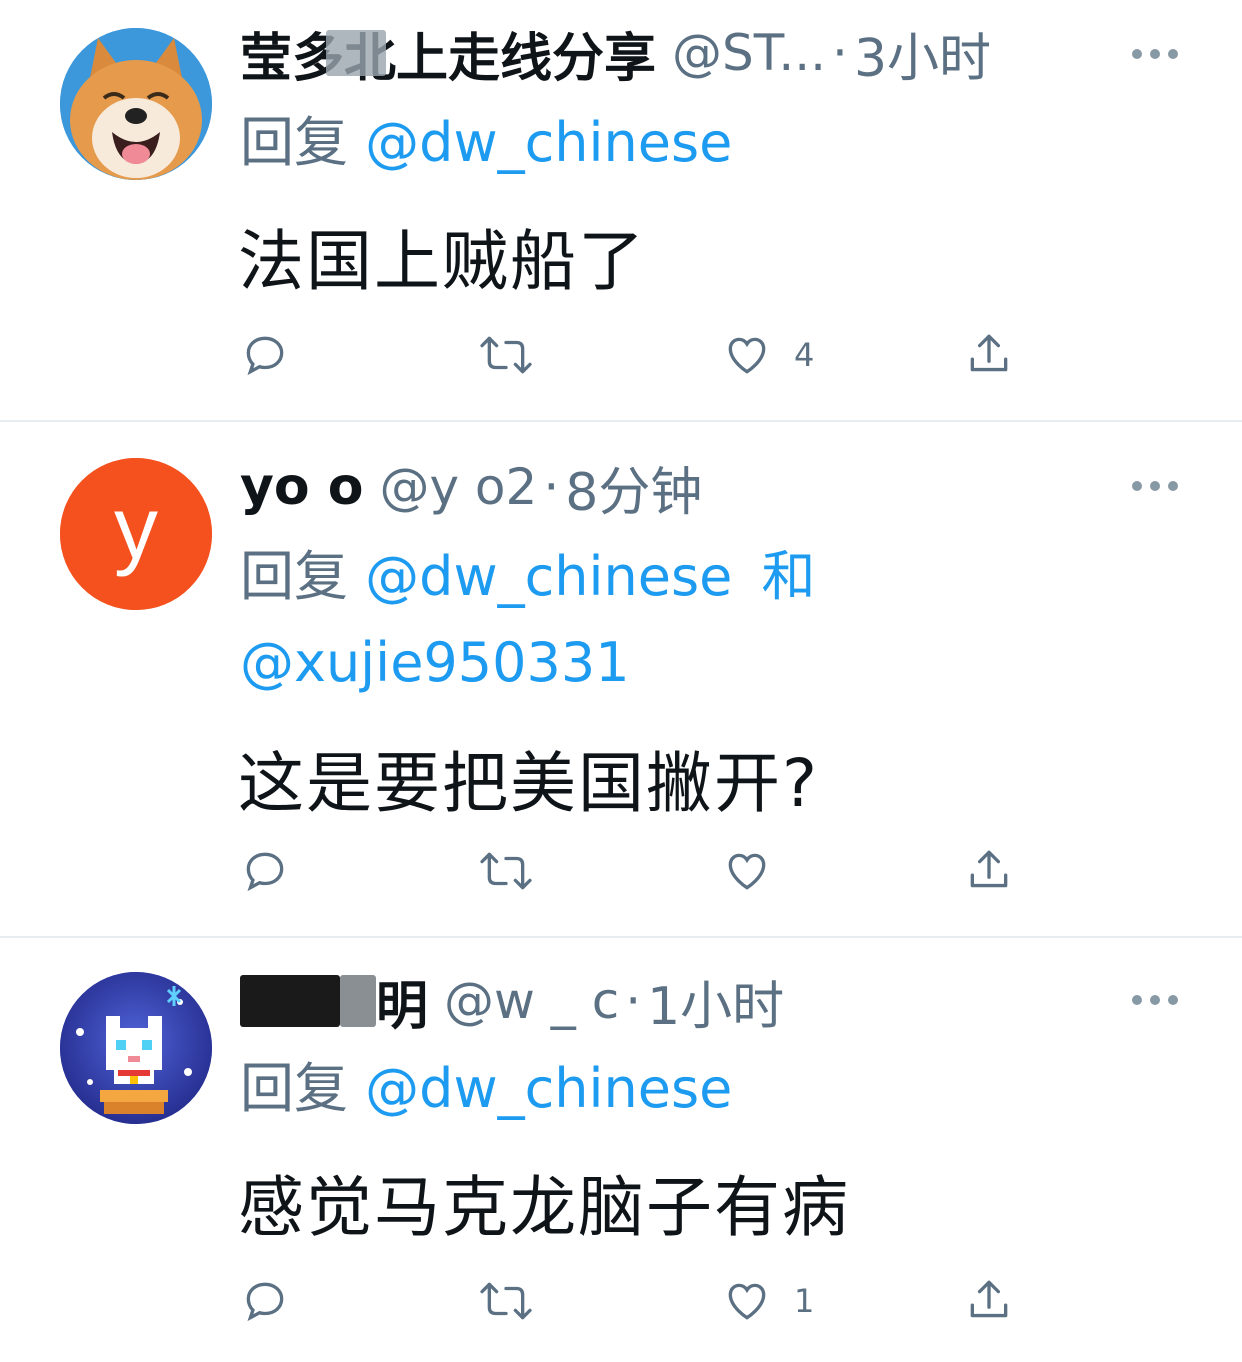 The height and width of the screenshot is (1362, 1242). Describe the element at coordinates (633, 487) in the screenshot. I see `timestamp: 8分钟` at that location.